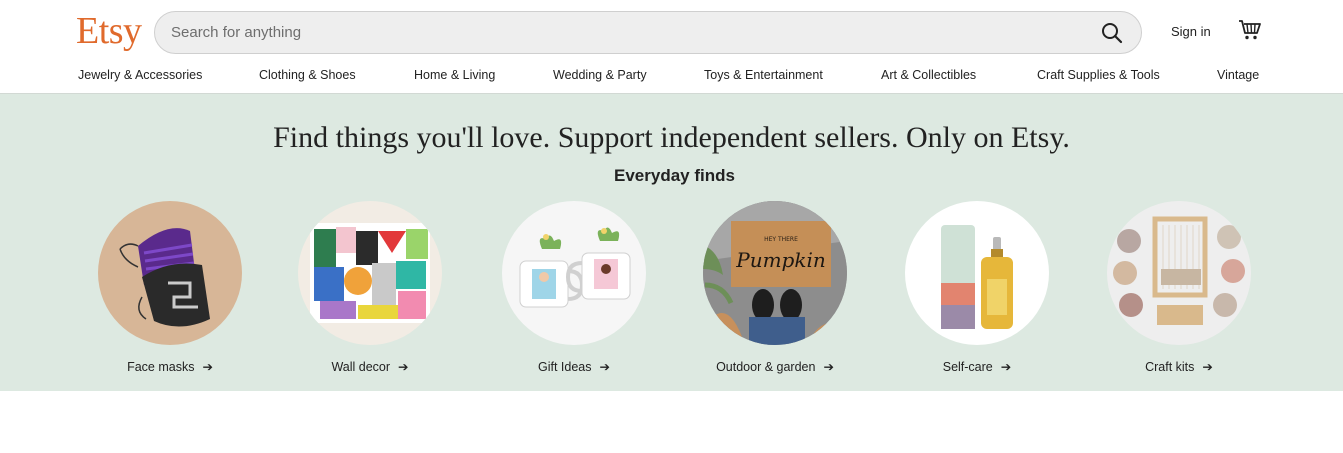 The height and width of the screenshot is (453, 1343). I want to click on craft-kits-image, so click(1179, 273).